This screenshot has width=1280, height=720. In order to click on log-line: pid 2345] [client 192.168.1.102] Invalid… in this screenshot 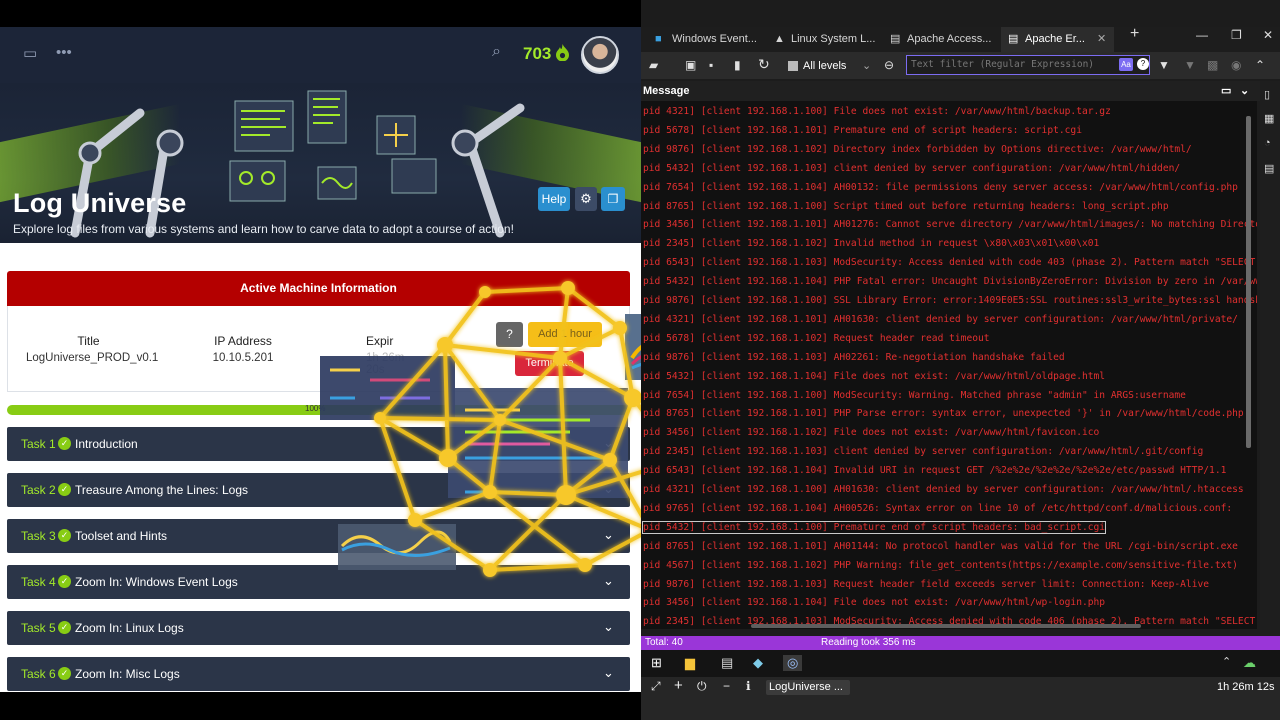, I will do `click(871, 243)`.